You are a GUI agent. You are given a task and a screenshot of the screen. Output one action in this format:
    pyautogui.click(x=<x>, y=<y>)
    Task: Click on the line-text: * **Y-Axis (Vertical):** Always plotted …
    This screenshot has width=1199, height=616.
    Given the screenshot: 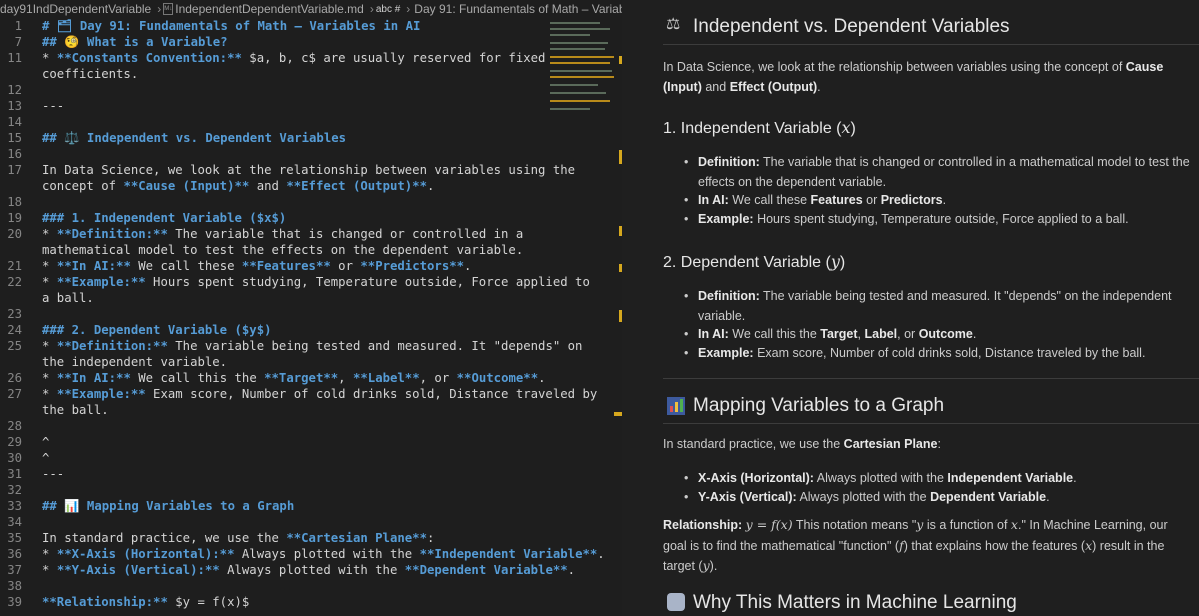 What is the action you would take?
    pyautogui.click(x=309, y=570)
    